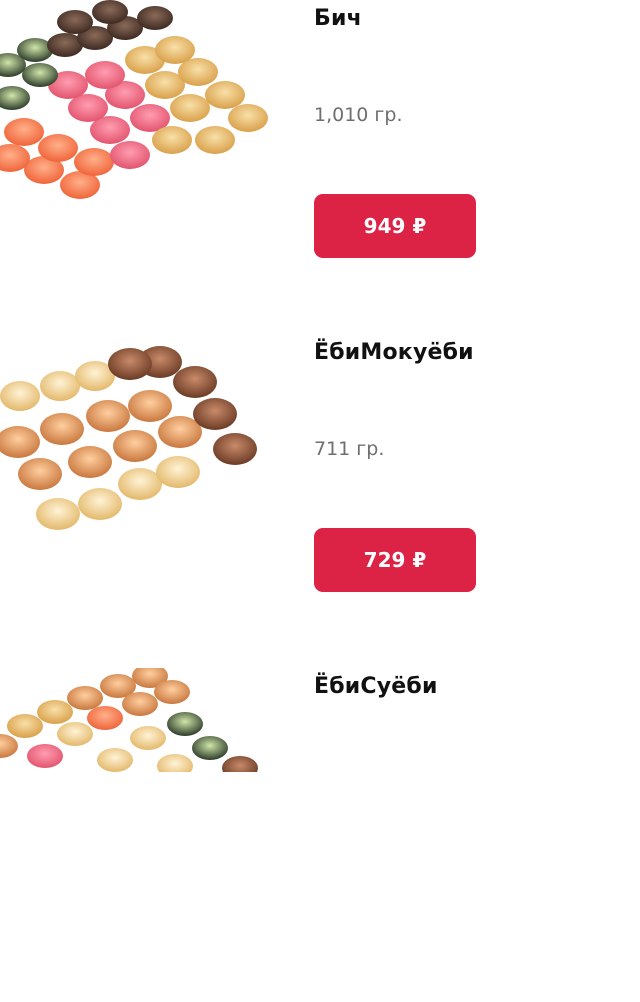 The width and height of the screenshot is (640, 1002). What do you see at coordinates (349, 449) in the screenshot?
I see `product-weight: 711 гр.` at bounding box center [349, 449].